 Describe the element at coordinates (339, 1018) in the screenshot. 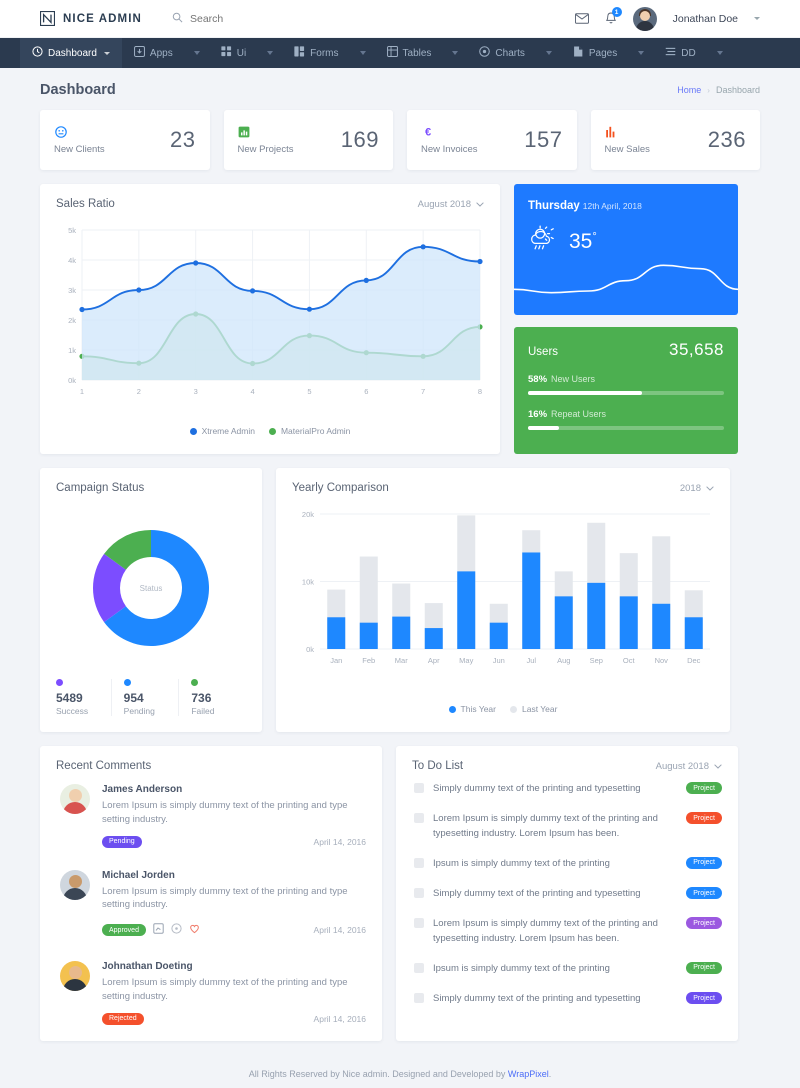

I see `comment-date: April 14, 2016` at that location.